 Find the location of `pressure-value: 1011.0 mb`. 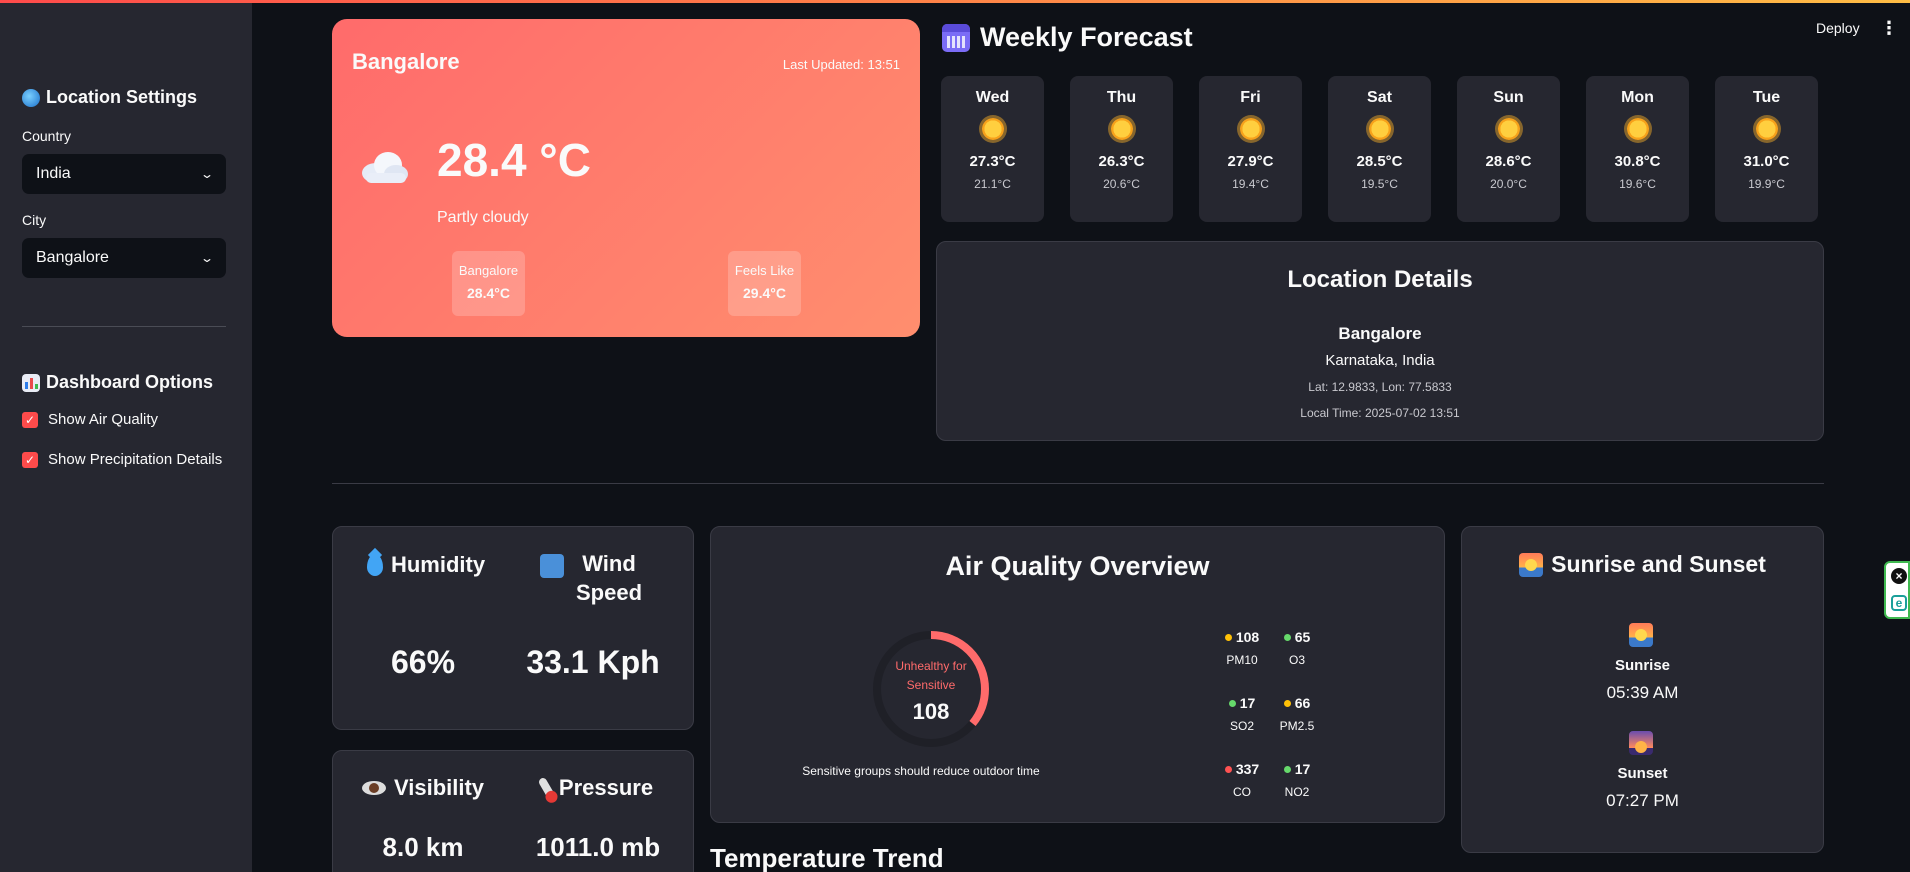

pressure-value: 1011.0 mb is located at coordinates (598, 847).